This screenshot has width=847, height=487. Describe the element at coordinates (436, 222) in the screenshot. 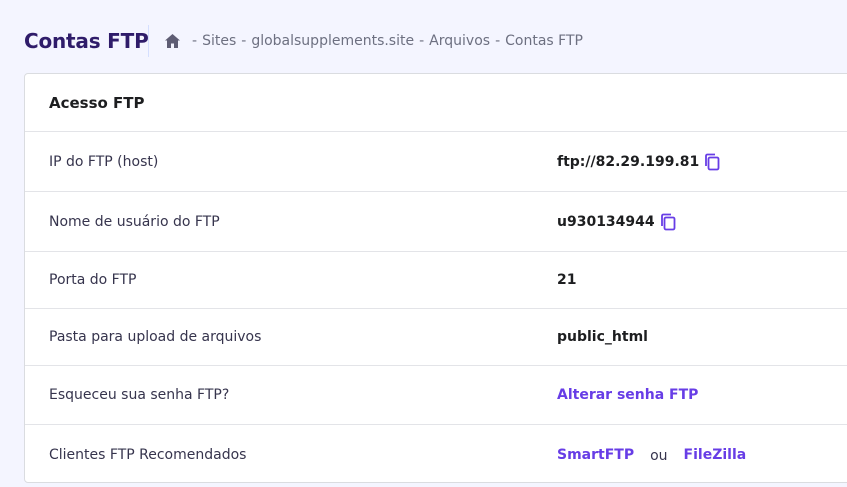

I see `row-ftp-username: Nome de usuário do FTP u930134944` at that location.